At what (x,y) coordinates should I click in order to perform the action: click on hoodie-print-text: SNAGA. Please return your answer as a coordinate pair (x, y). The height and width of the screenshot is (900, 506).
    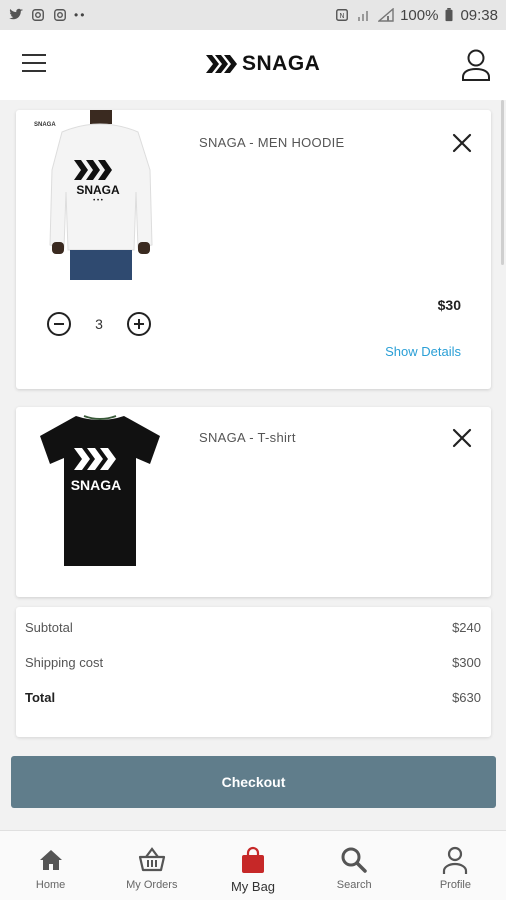
    Looking at the image, I should click on (98, 190).